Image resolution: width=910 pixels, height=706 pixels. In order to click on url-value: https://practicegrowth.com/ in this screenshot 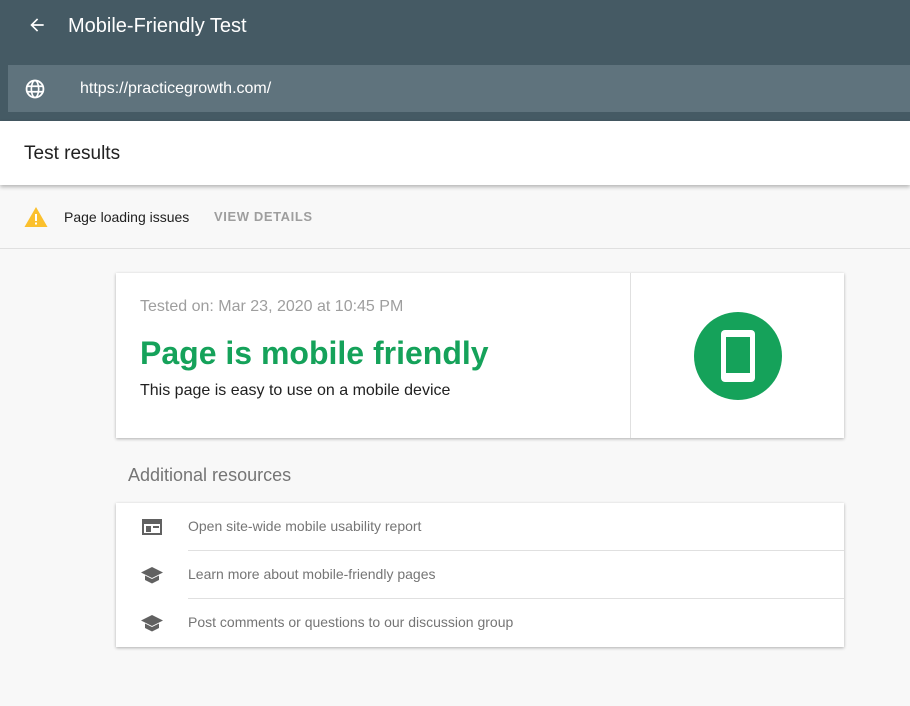, I will do `click(176, 88)`.